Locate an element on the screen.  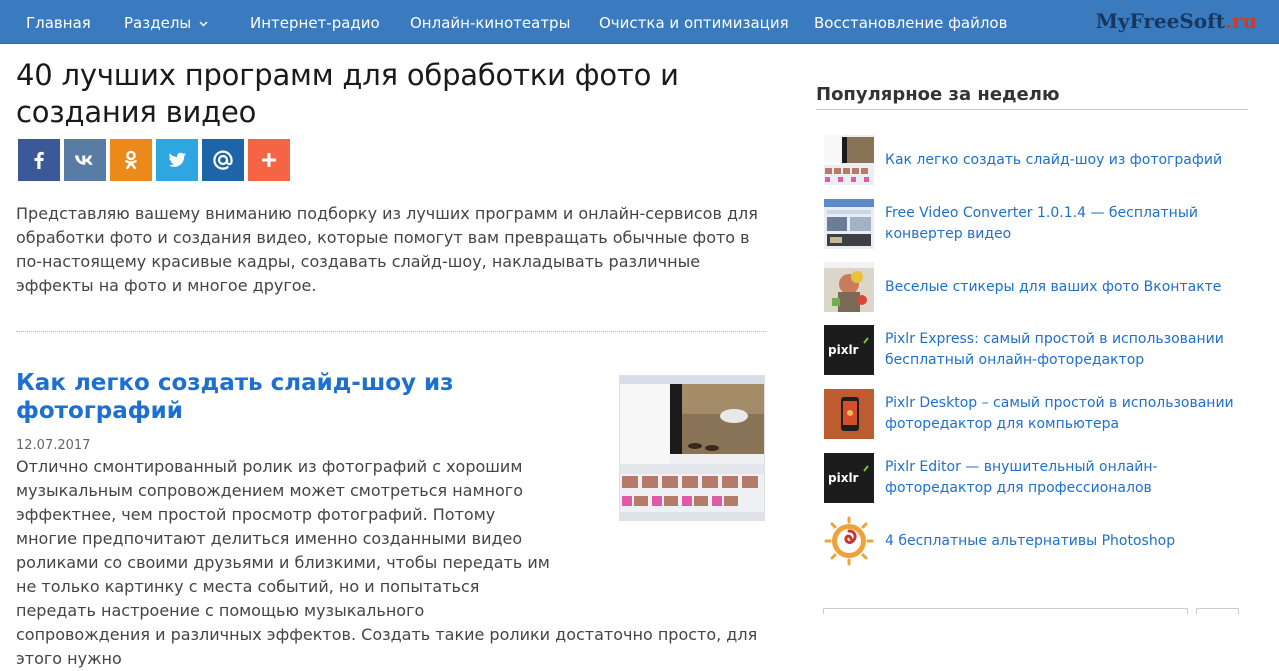
sidebar-item-label: 4 бесплатные альтернативы Photoshop is located at coordinates (1065, 541).